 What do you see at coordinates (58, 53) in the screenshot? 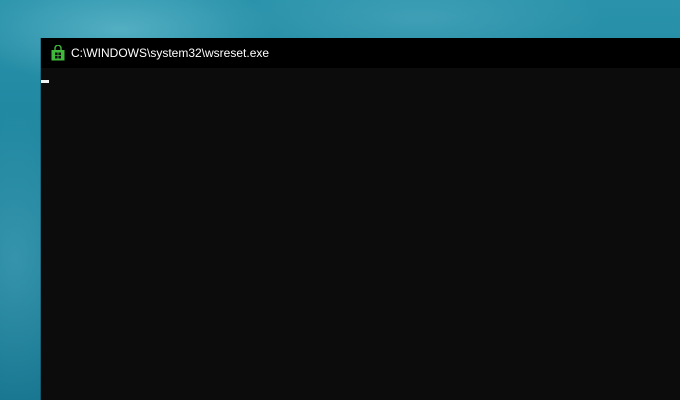
I see `microsoft-store-icon` at bounding box center [58, 53].